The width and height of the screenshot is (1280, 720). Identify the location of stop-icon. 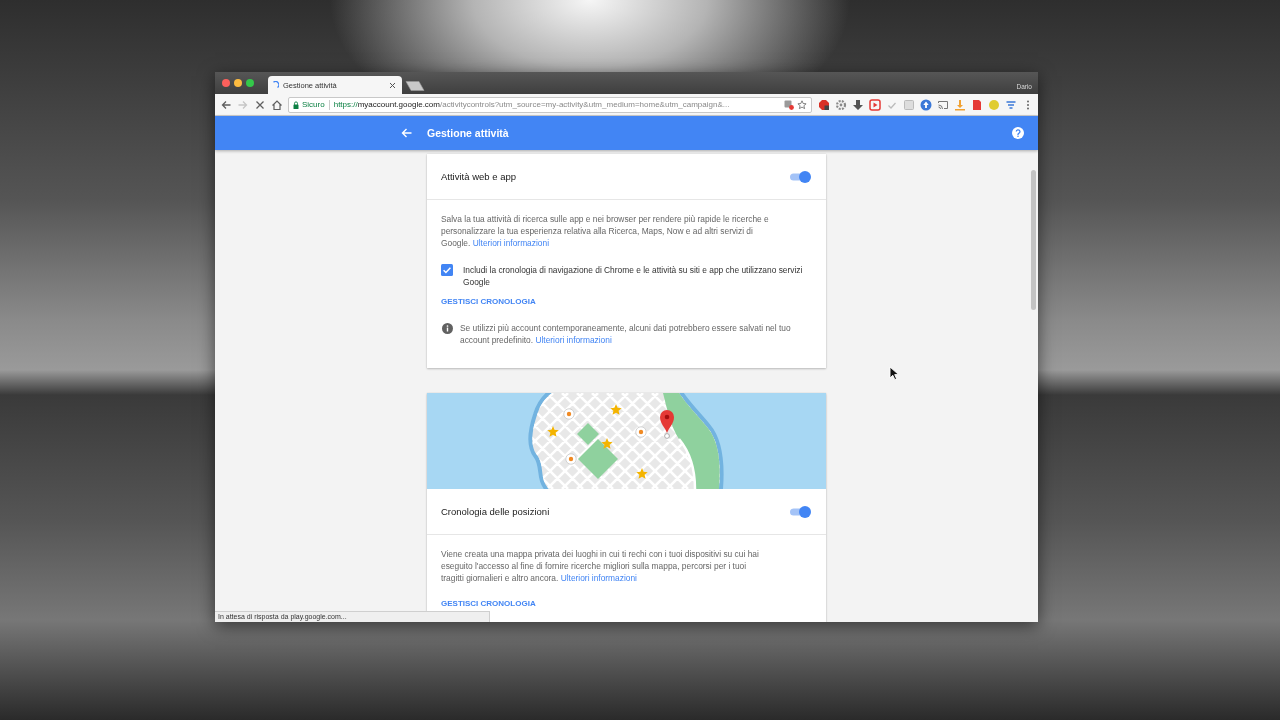
(260, 104).